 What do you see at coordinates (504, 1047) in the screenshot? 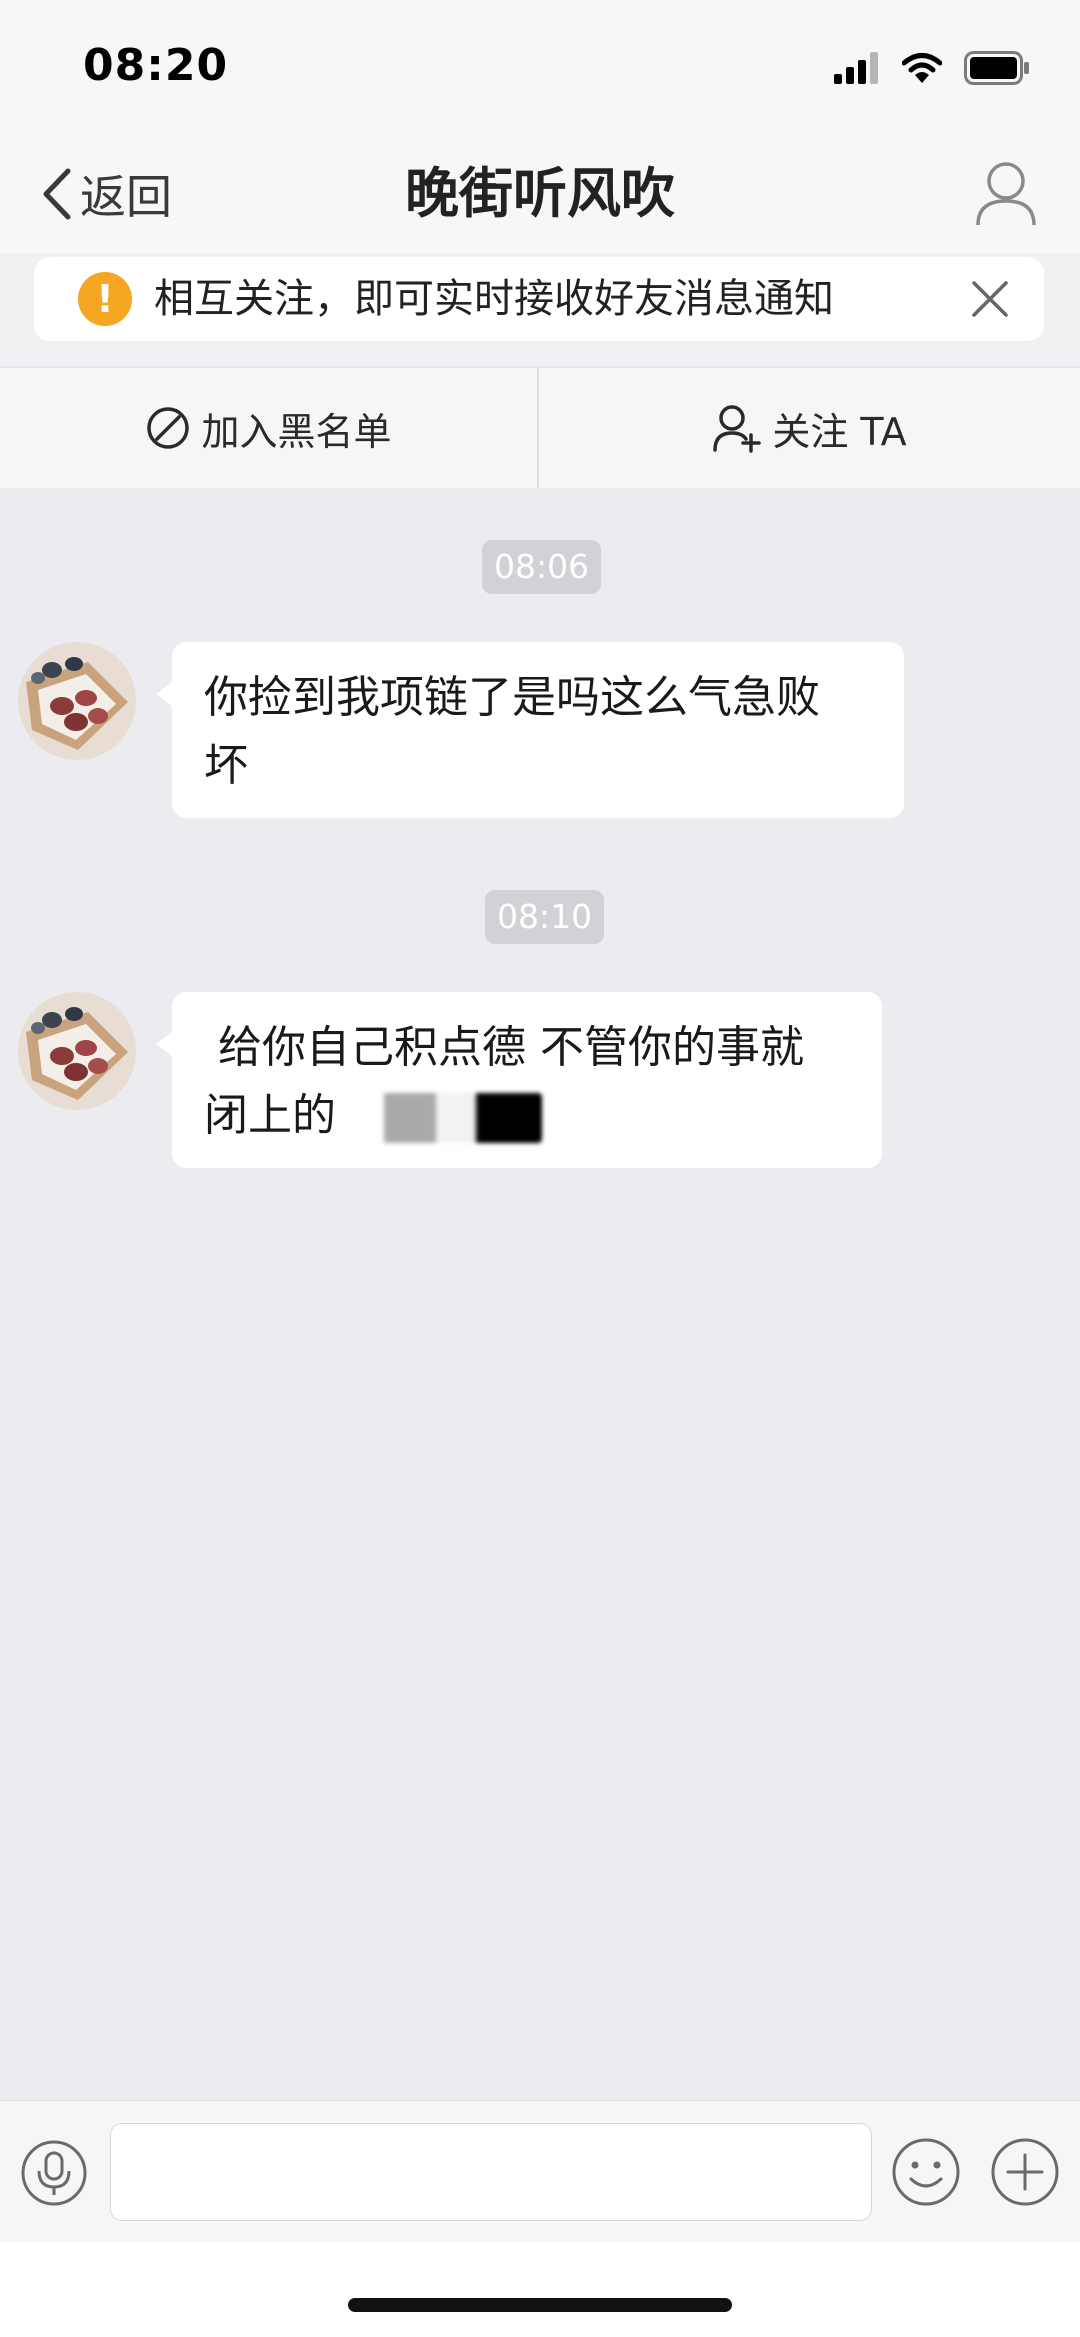
I see `message-line: 给你自己积点德 不管你的事就` at bounding box center [504, 1047].